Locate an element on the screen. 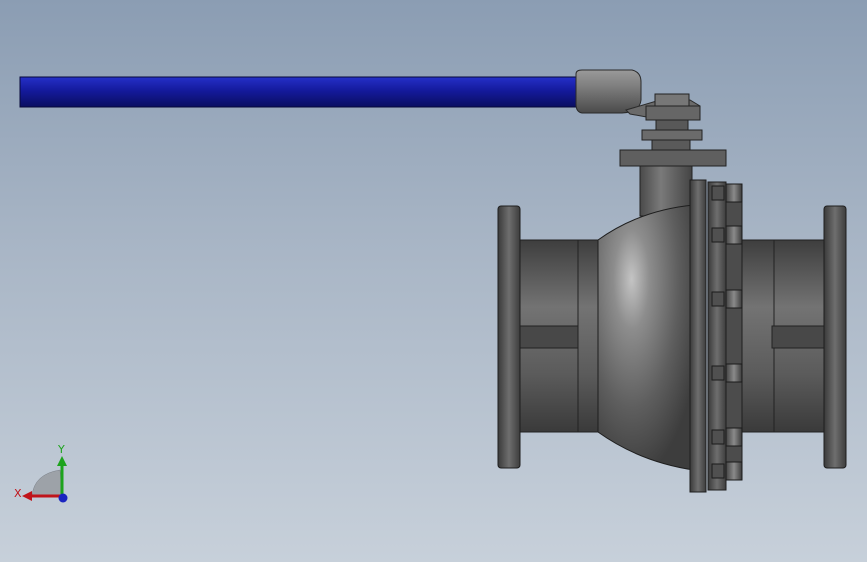  axis-triad: Y X is located at coordinates (41, 473).